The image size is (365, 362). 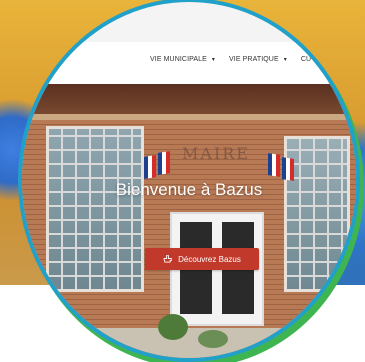 I want to click on cta-label: Découvrez Bazus, so click(x=209, y=259).